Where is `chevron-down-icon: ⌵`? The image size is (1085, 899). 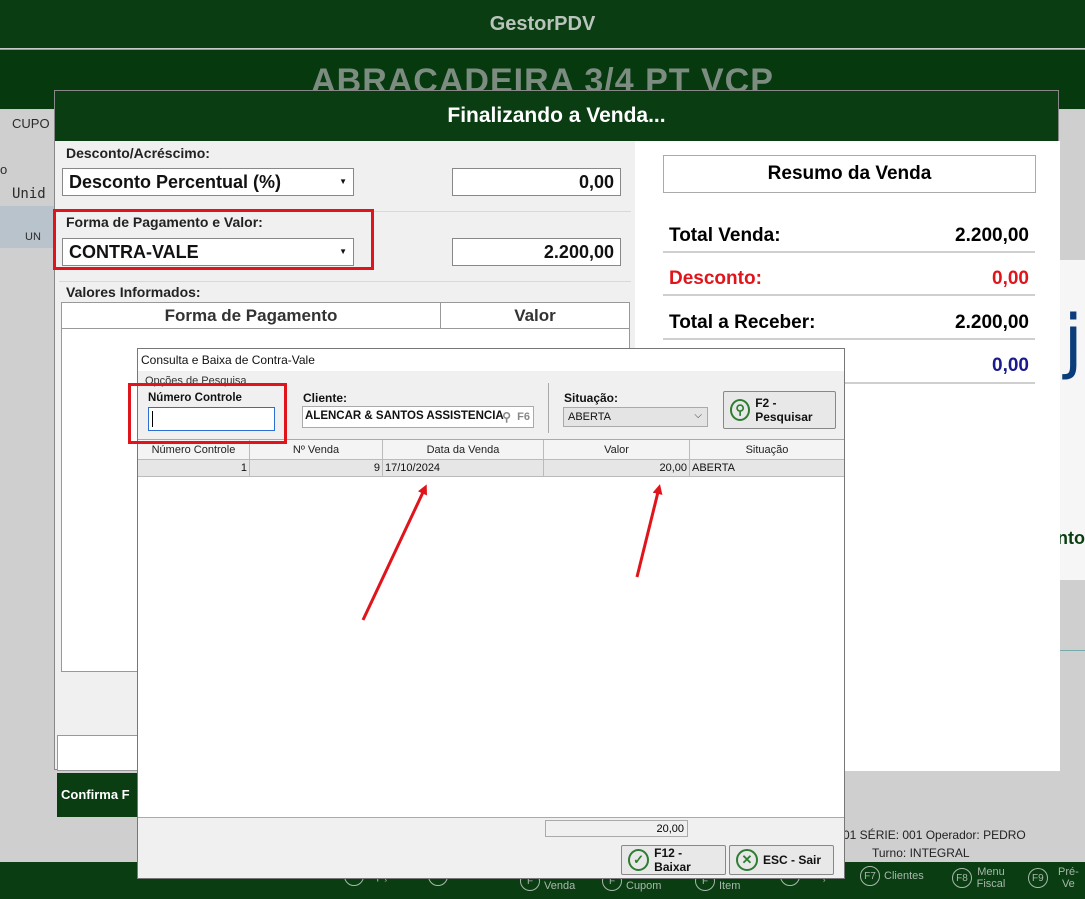
chevron-down-icon: ⌵ is located at coordinates (698, 415).